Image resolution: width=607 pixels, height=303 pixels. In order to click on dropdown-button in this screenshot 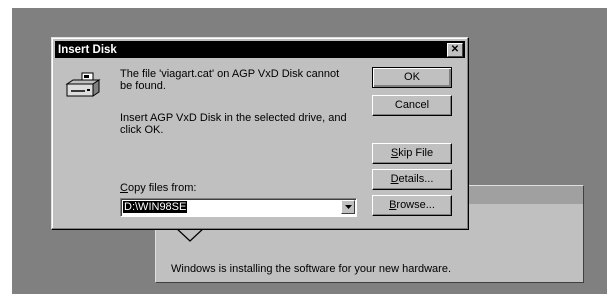, I will do `click(348, 207)`.